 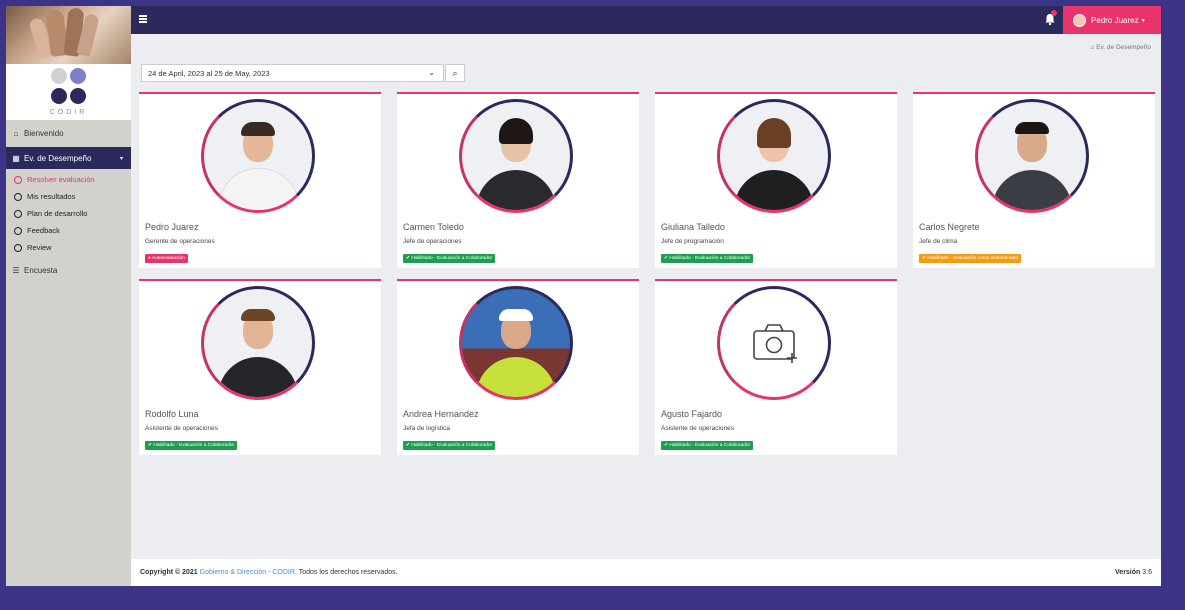 I want to click on sidebar-item-encuesta: ☰ Encuesta, so click(x=70, y=270).